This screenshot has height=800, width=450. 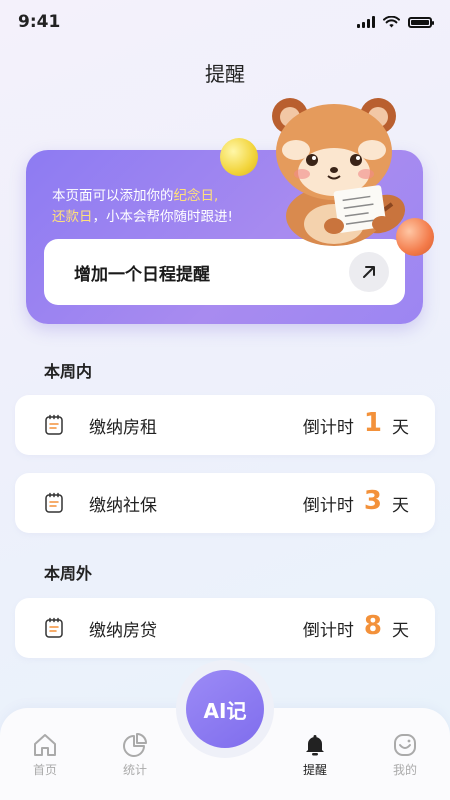 What do you see at coordinates (39, 22) in the screenshot?
I see `status-time: 9:41` at bounding box center [39, 22].